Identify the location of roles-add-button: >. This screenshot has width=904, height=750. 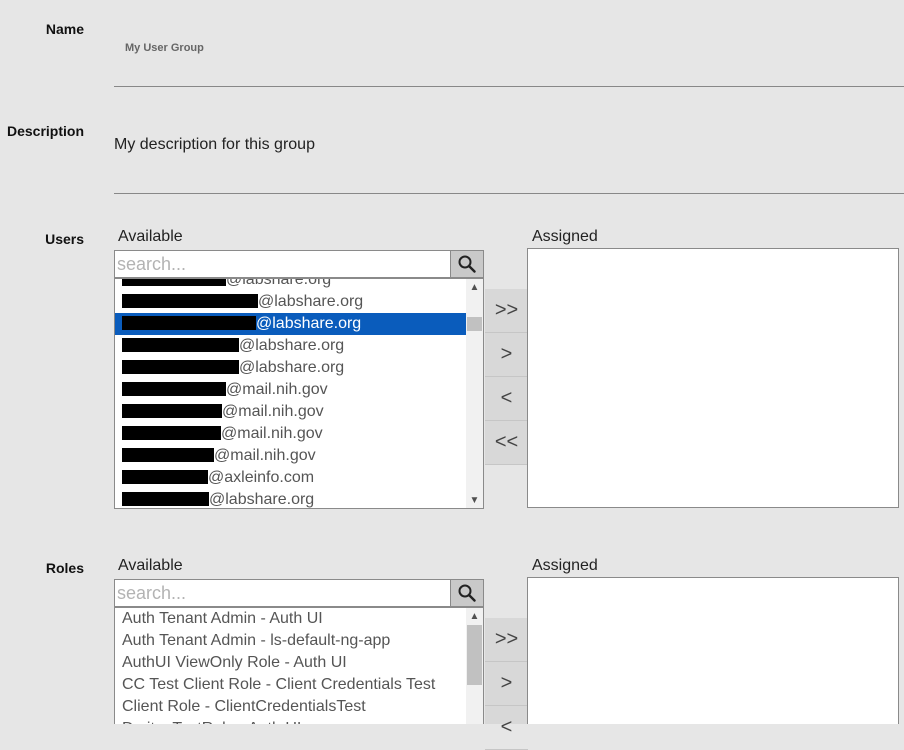
(506, 684).